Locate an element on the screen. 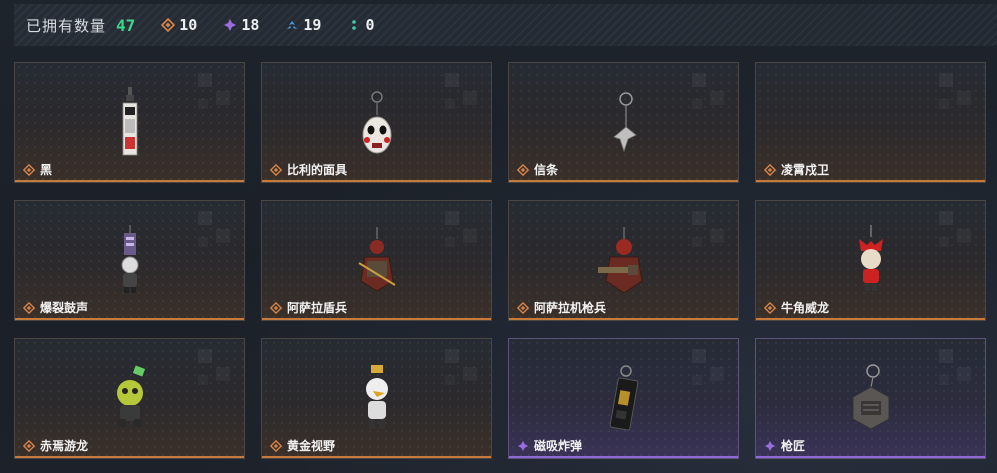 The image size is (997, 473). charm-name-text: 磁吸炸弹 is located at coordinates (558, 446).